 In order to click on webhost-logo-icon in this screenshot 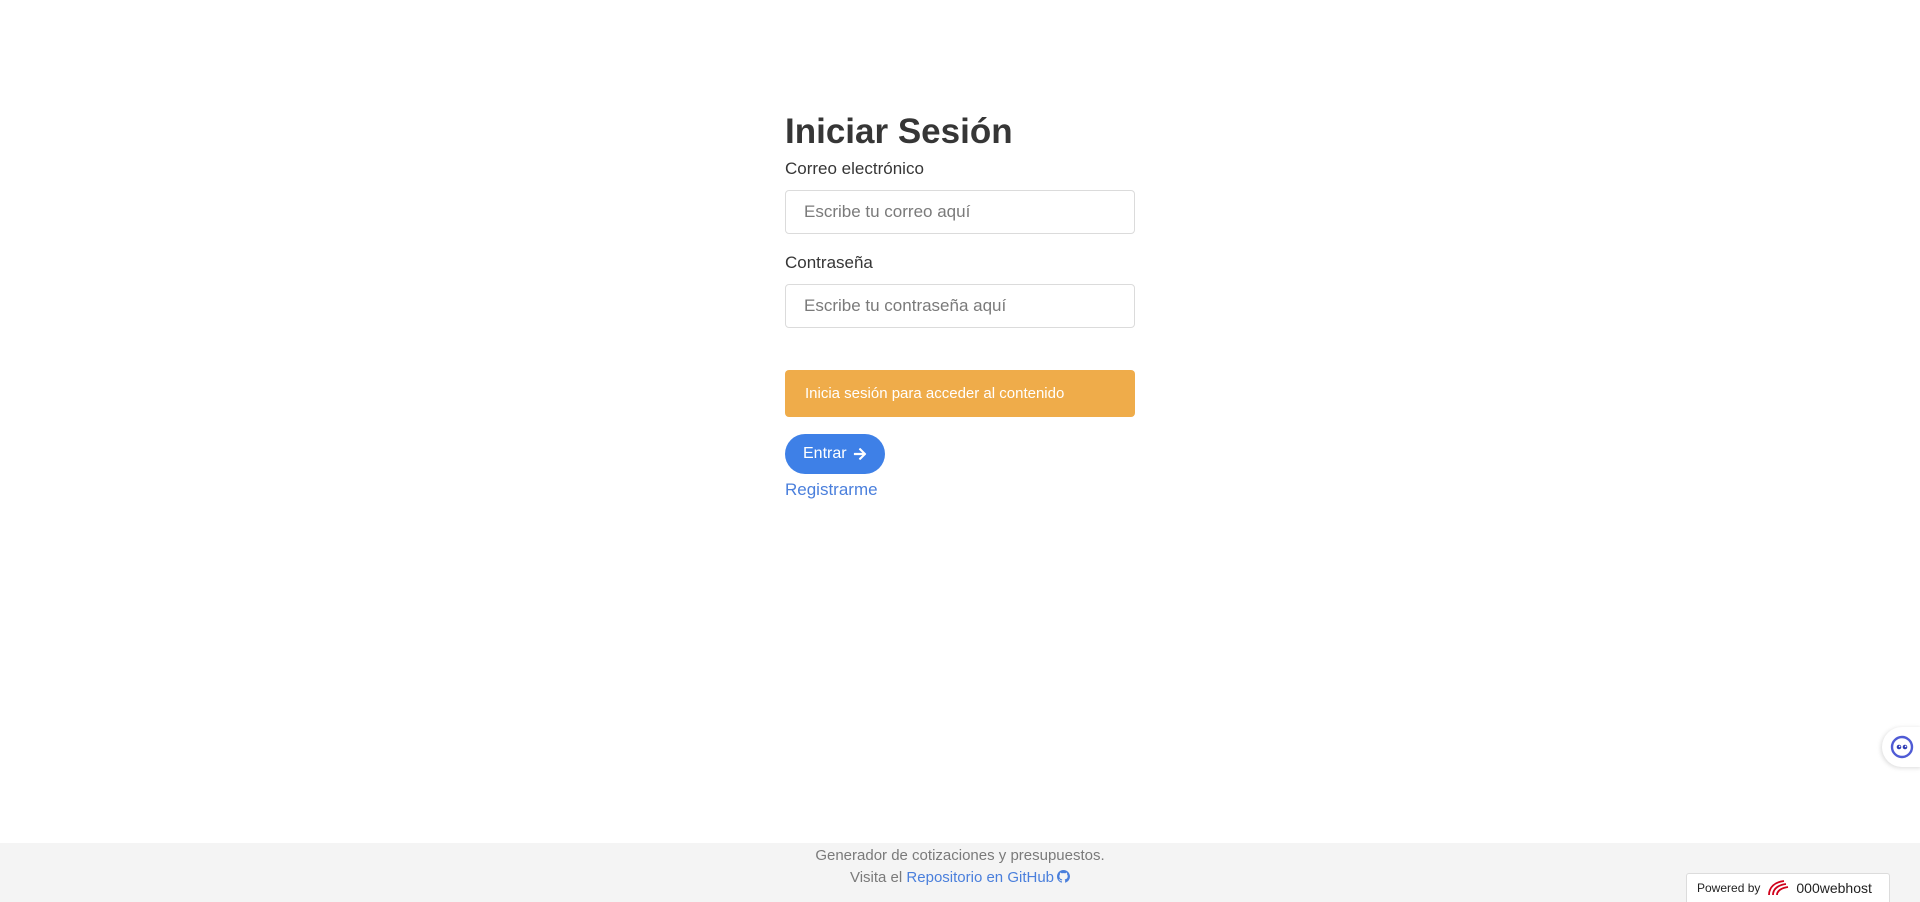, I will do `click(1778, 888)`.